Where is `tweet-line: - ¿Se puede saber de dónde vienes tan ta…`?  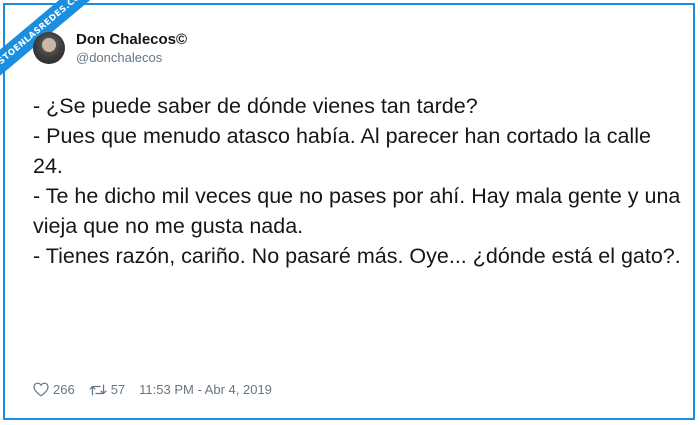
tweet-line: - ¿Se puede saber de dónde vienes tan ta… is located at coordinates (255, 106).